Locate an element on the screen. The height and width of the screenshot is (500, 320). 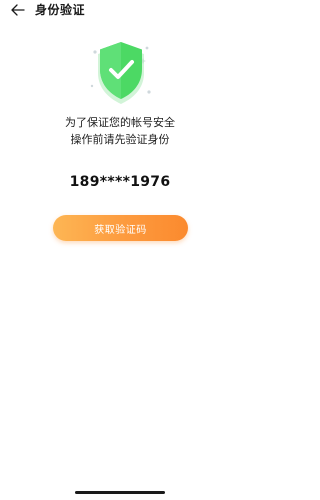
back-button is located at coordinates (18, 10).